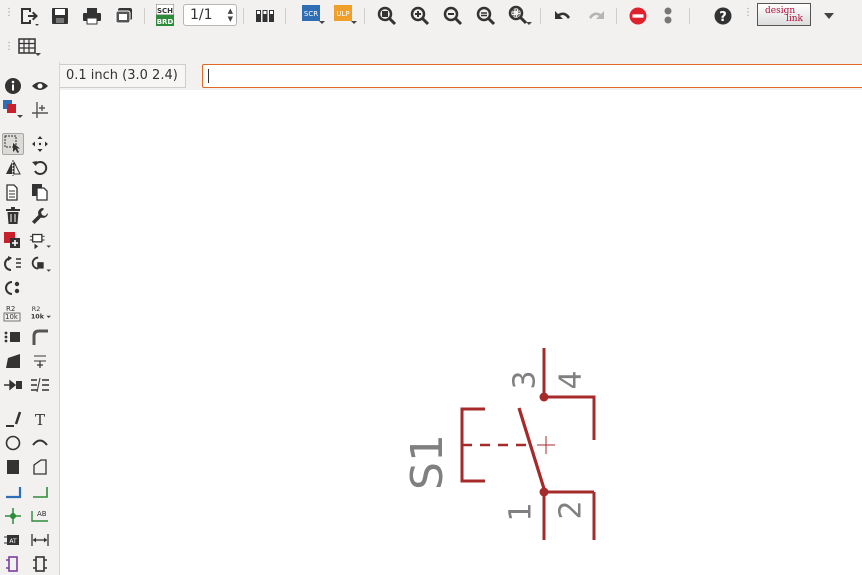 This screenshot has width=862, height=575. Describe the element at coordinates (40, 361) in the screenshot. I see `ratsnest-icon` at that location.